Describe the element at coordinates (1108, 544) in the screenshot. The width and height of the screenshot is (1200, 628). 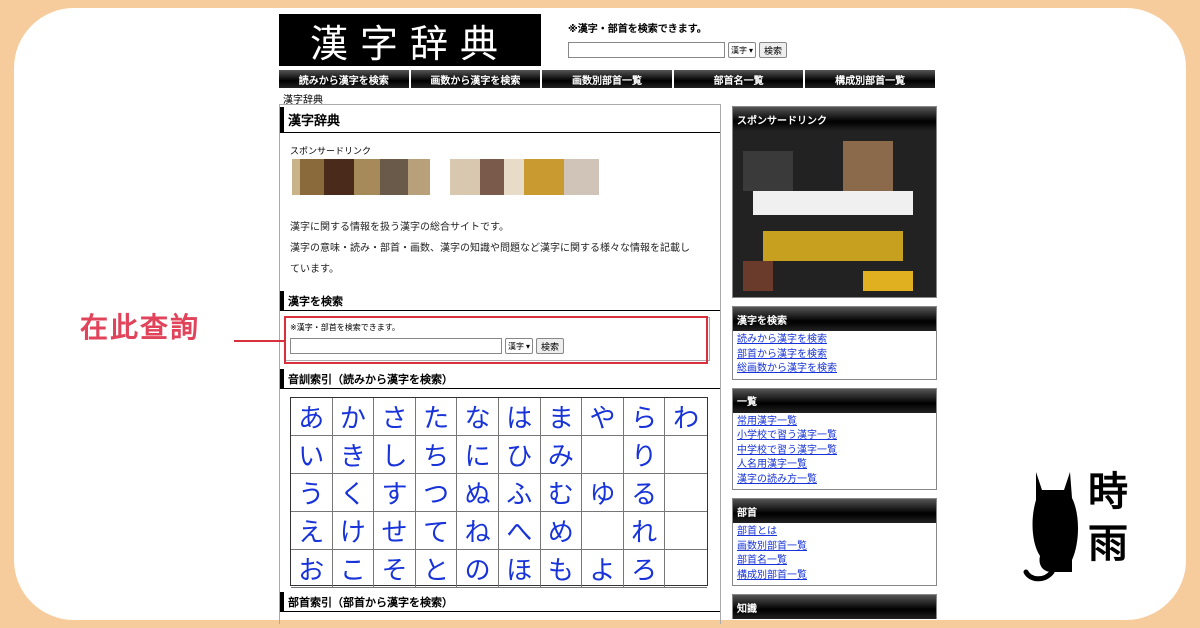
I see `badge-char-2: 雨` at that location.